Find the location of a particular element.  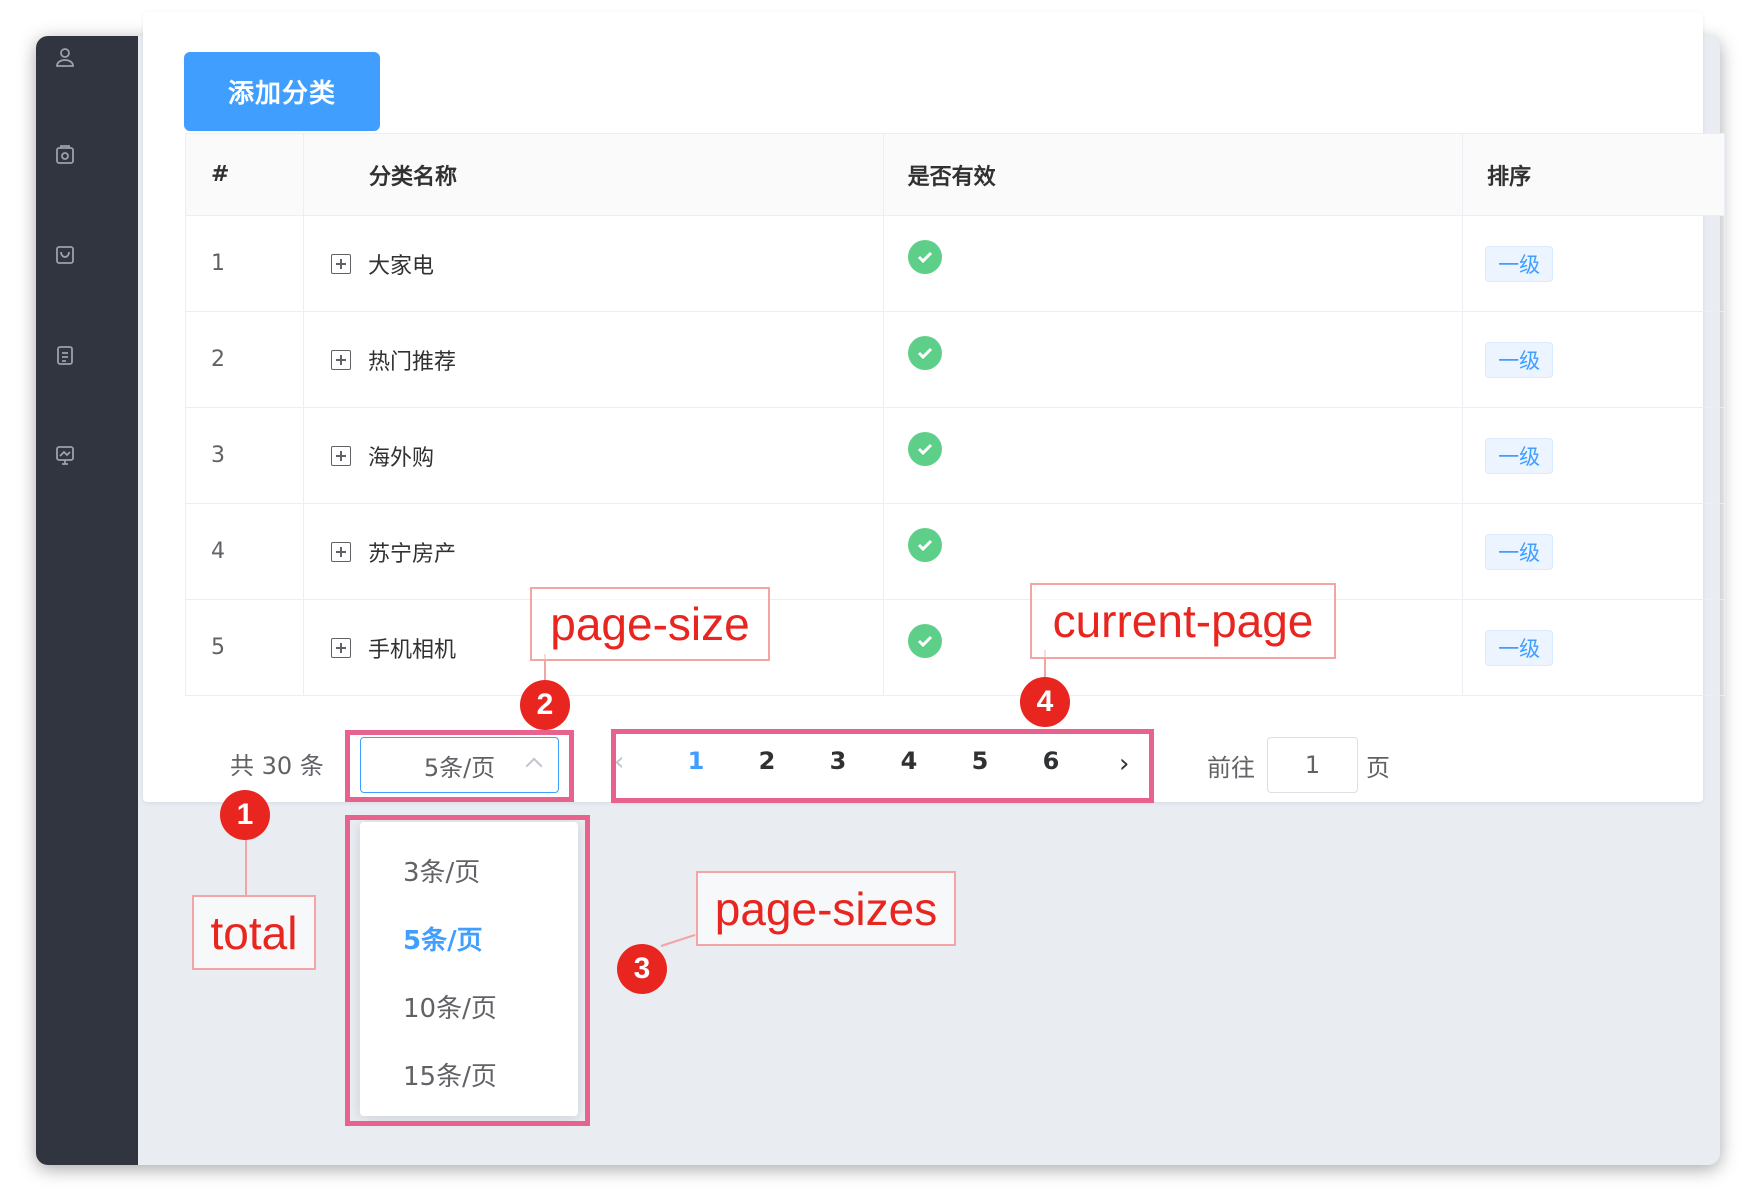

header-valid: 是否有效 is located at coordinates (1174, 174).